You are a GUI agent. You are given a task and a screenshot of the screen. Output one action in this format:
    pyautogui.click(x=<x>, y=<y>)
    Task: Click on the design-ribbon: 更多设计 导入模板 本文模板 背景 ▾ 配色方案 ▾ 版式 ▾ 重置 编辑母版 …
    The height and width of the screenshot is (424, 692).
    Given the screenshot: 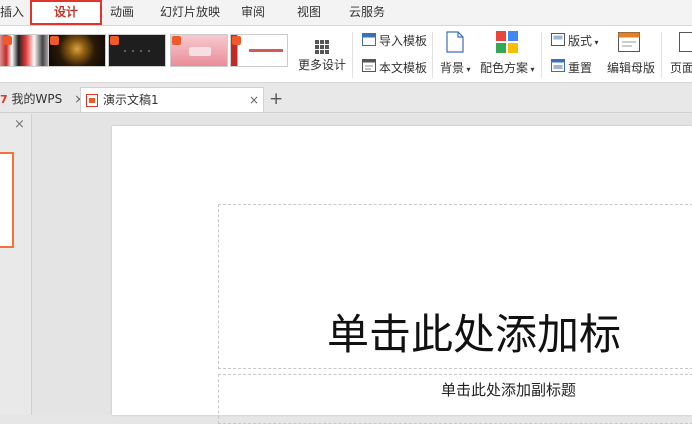 What is the action you would take?
    pyautogui.click(x=346, y=54)
    